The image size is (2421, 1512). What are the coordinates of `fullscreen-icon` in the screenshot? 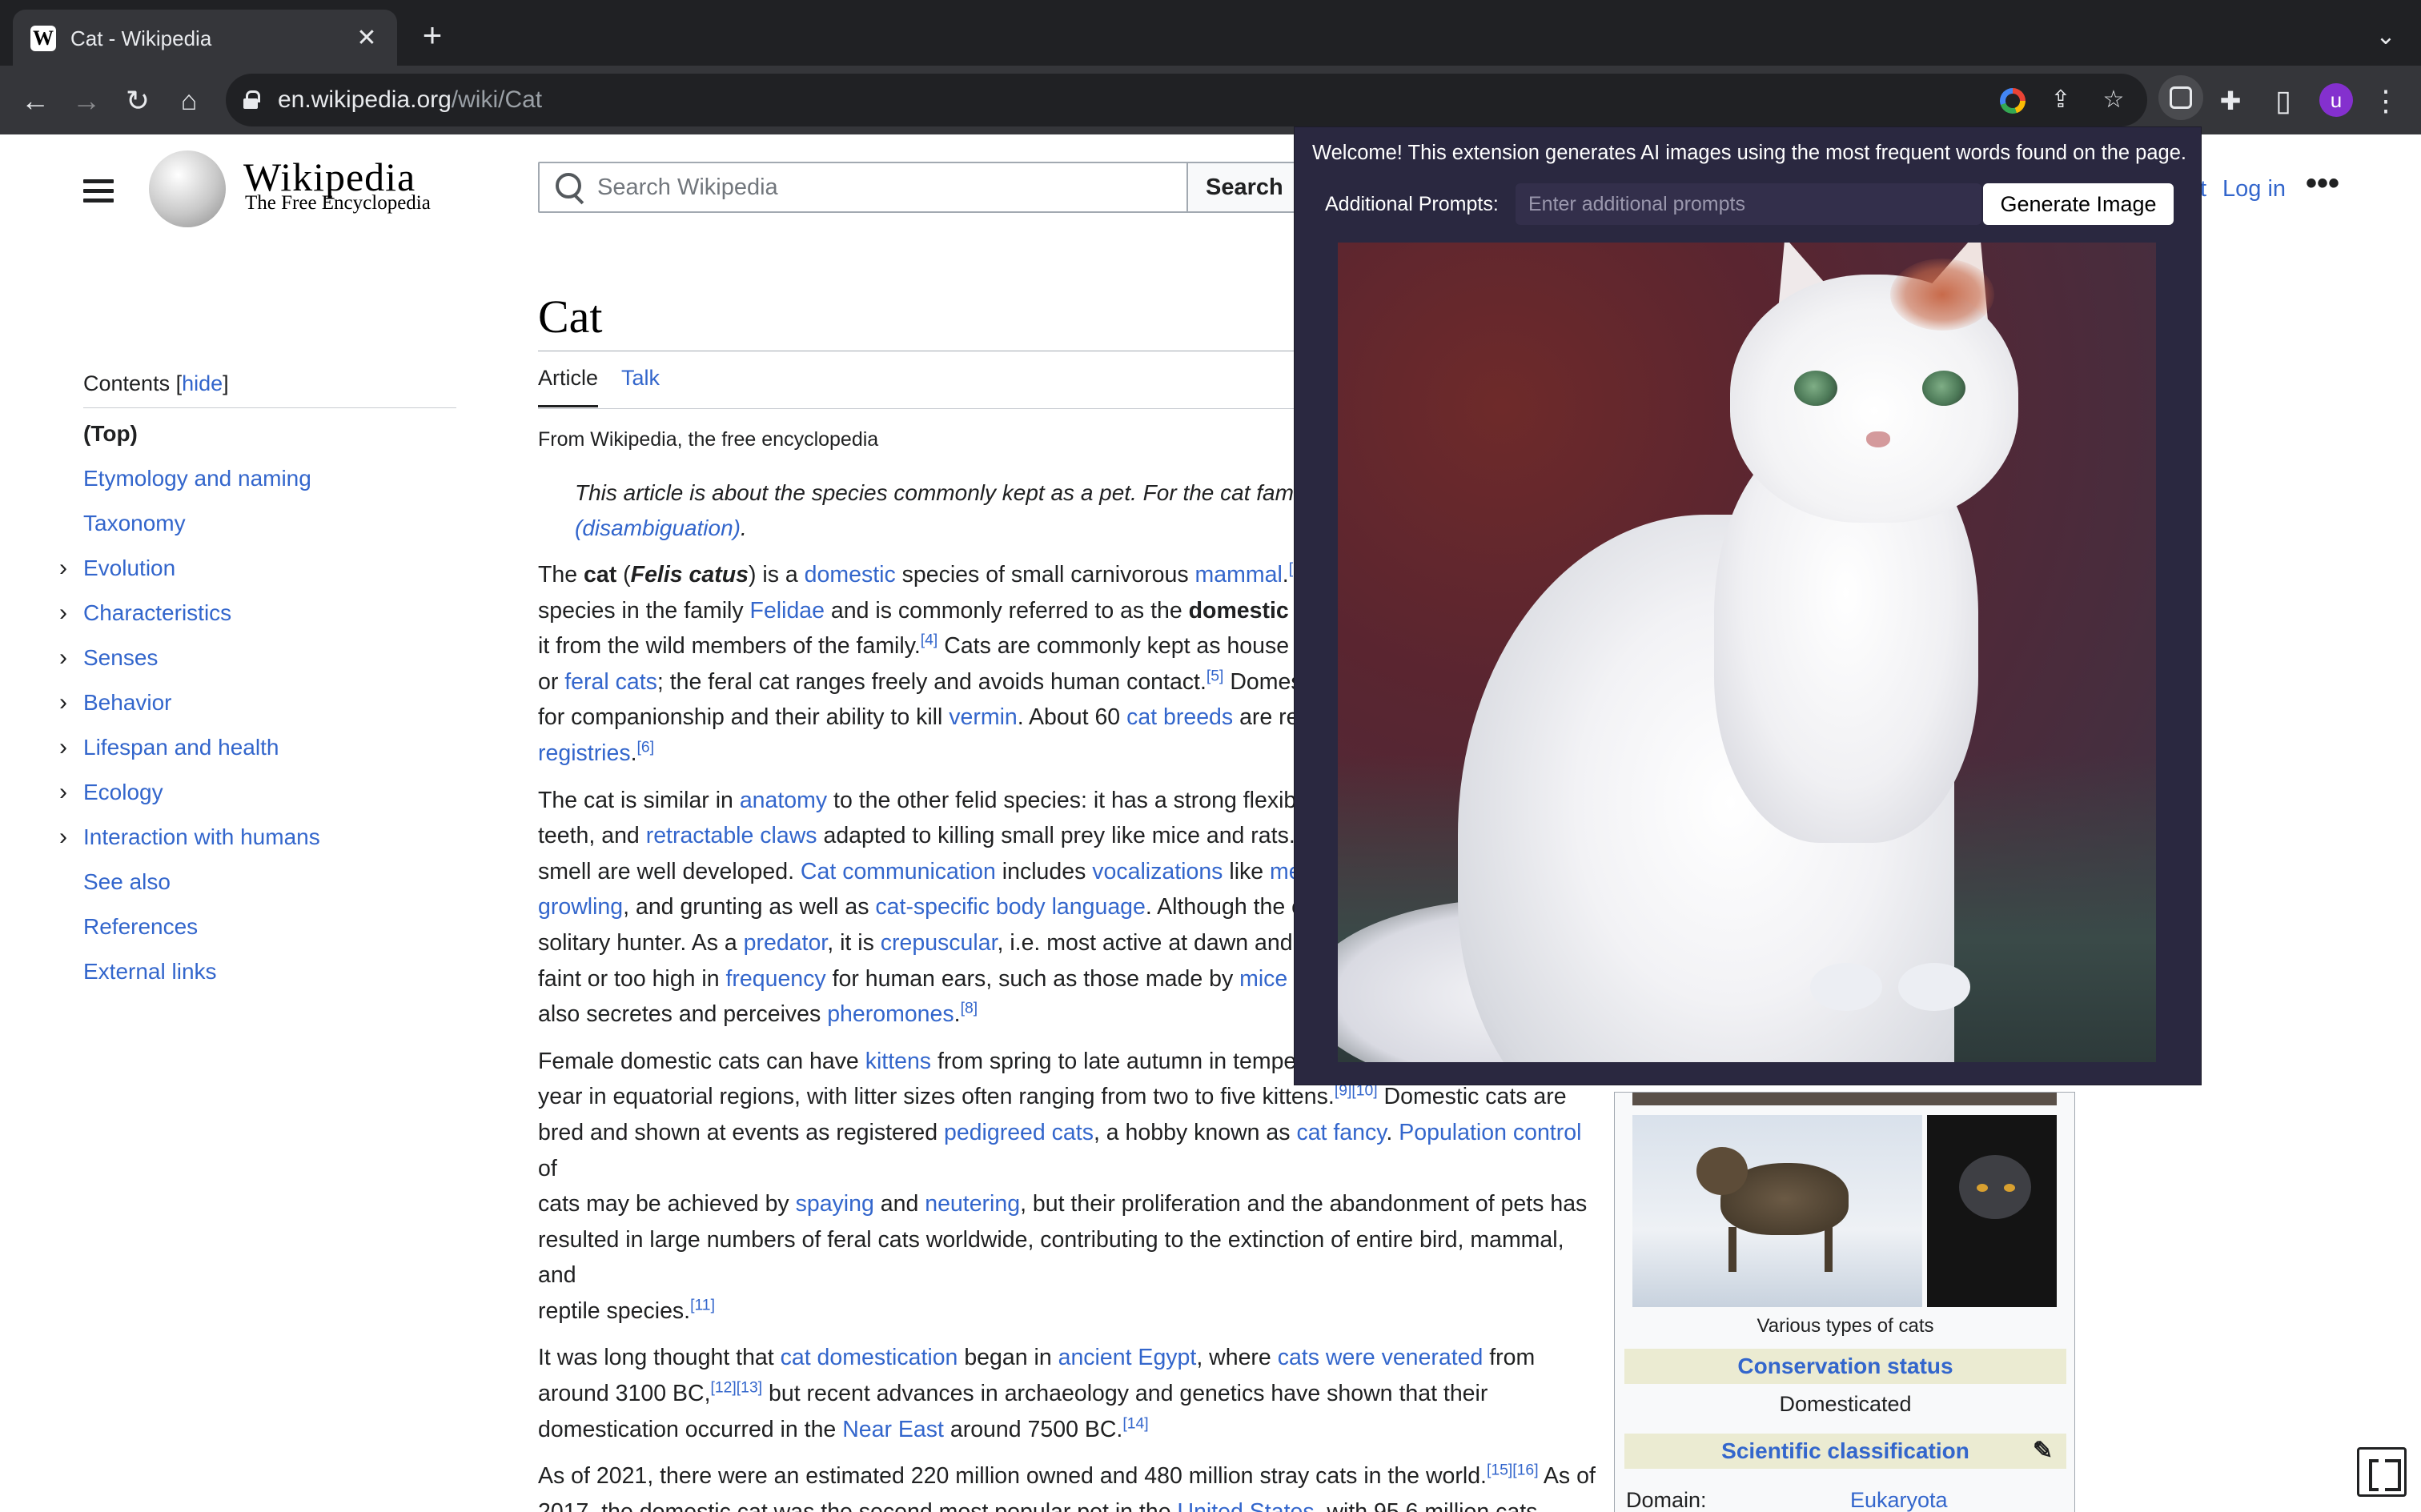 It's located at (2382, 1472).